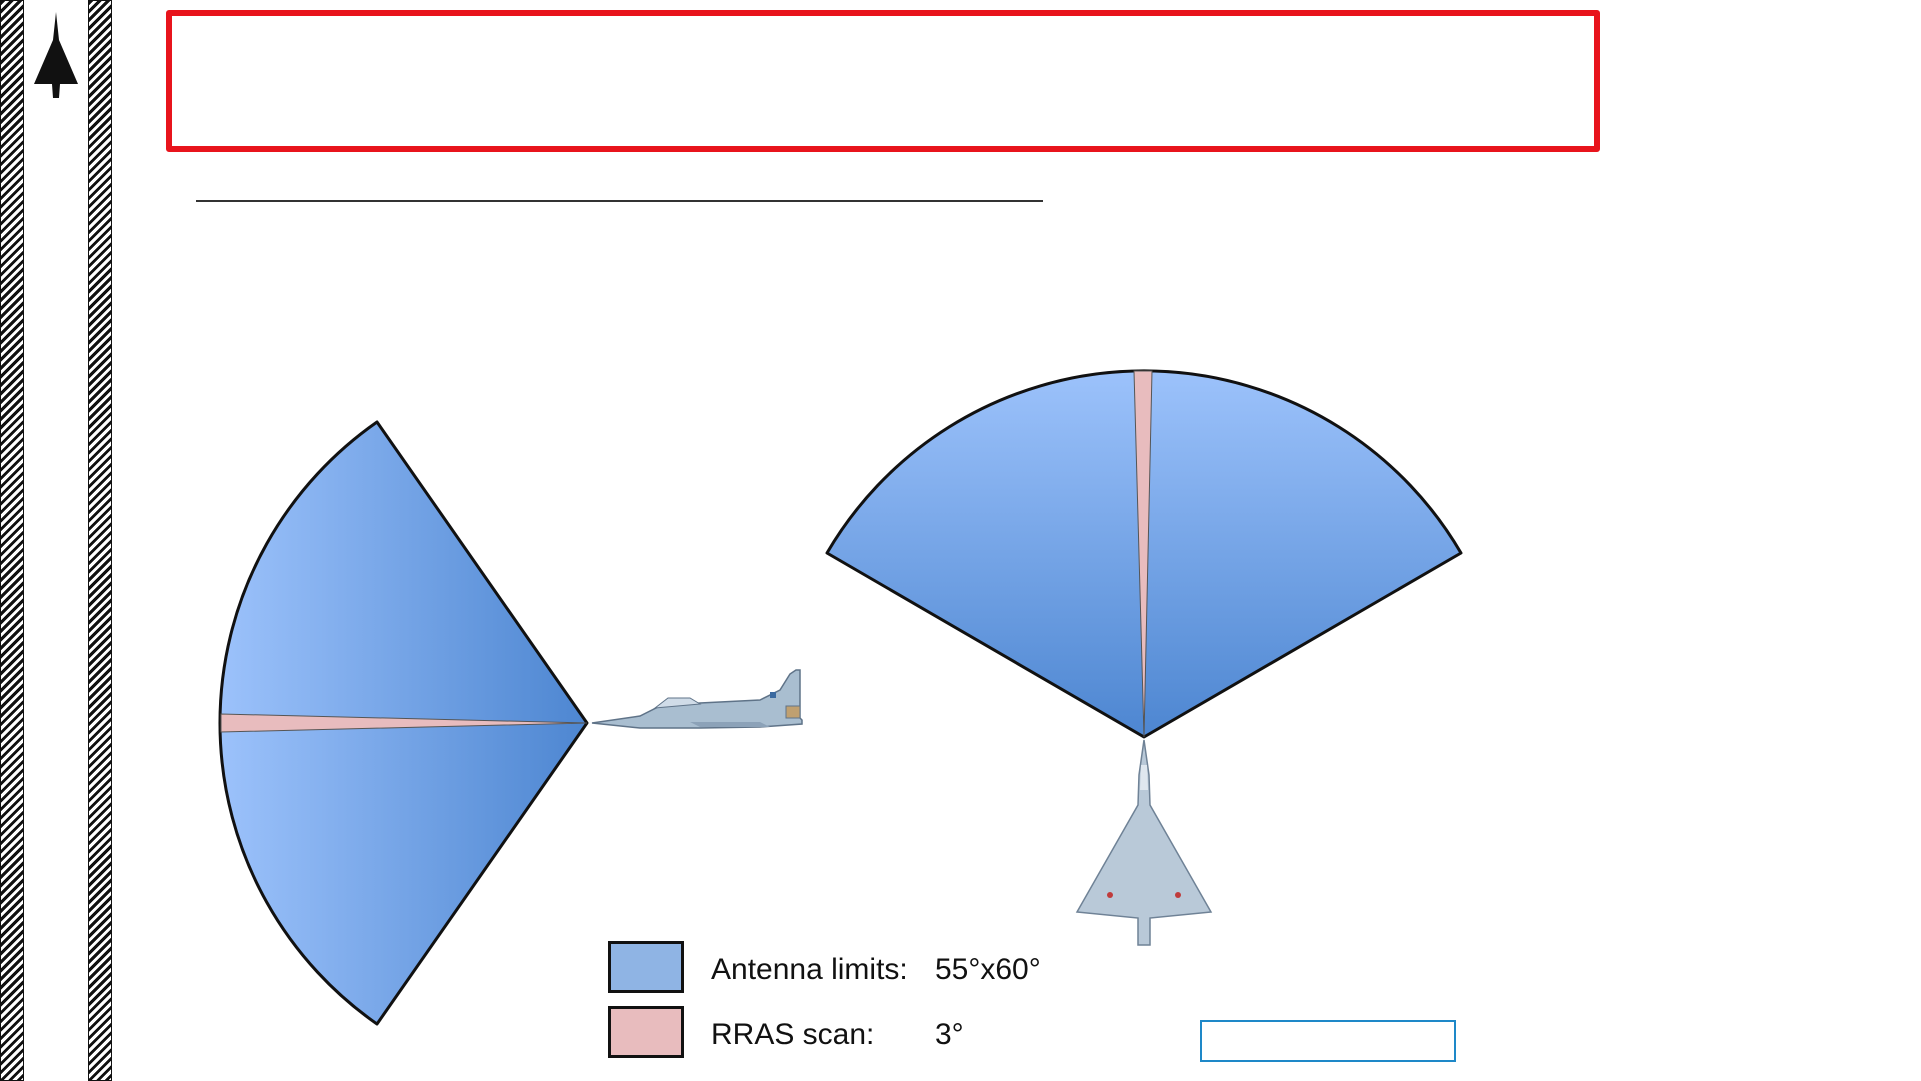  What do you see at coordinates (403, 723) in the screenshot?
I see `side-view-sector` at bounding box center [403, 723].